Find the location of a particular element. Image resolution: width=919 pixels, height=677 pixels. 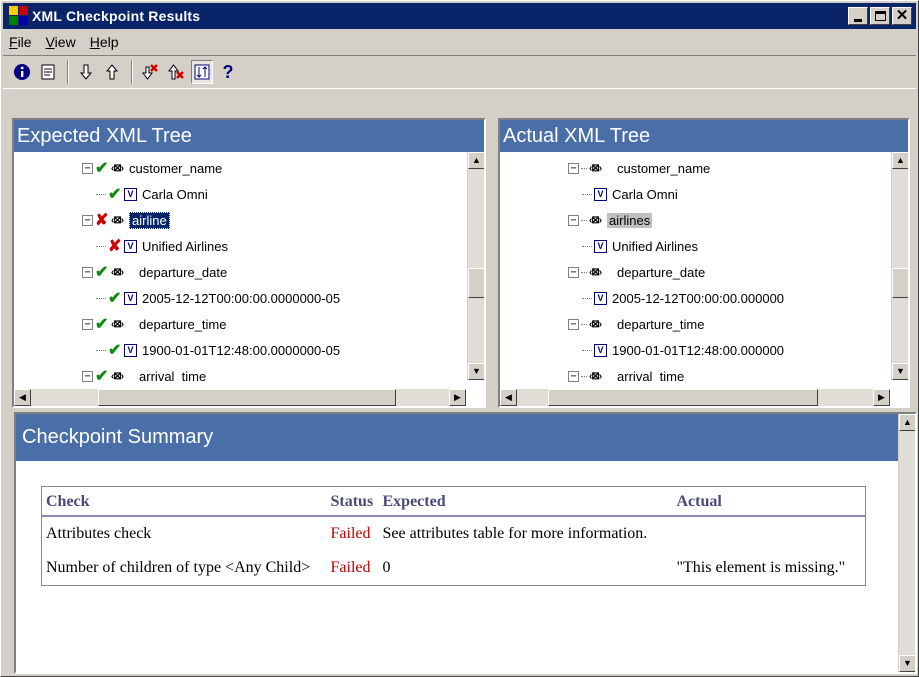

cell-check: Attributes check is located at coordinates (99, 533).